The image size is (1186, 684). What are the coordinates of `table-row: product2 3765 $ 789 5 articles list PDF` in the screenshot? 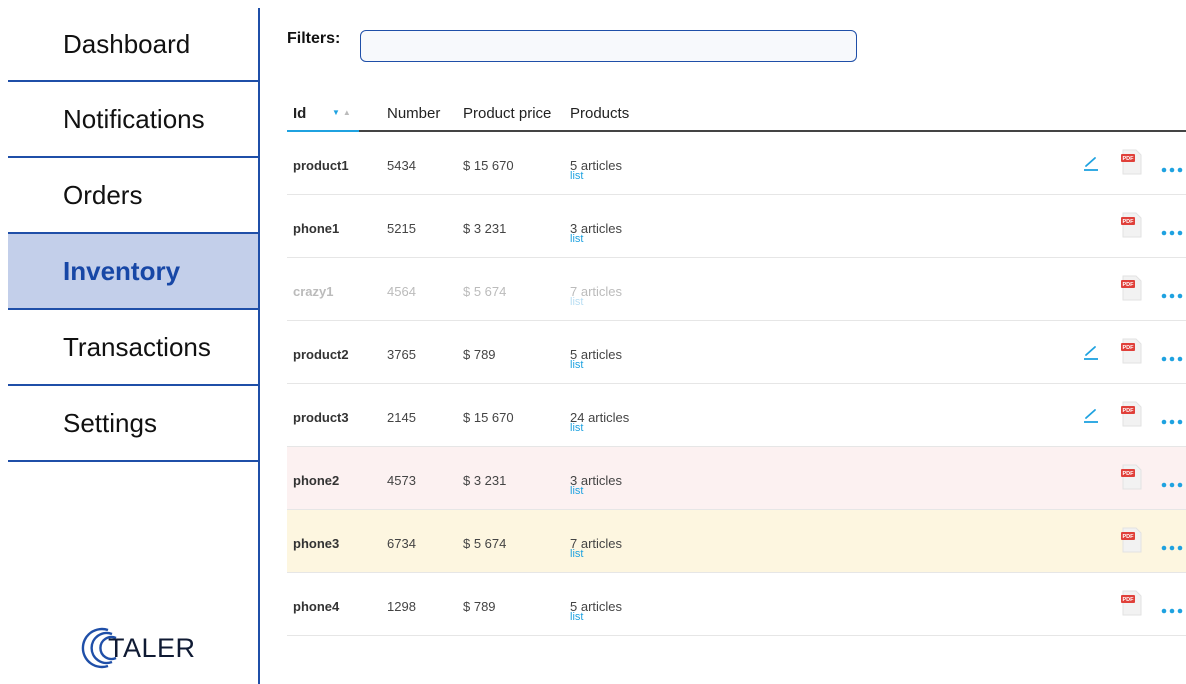 It's located at (736, 352).